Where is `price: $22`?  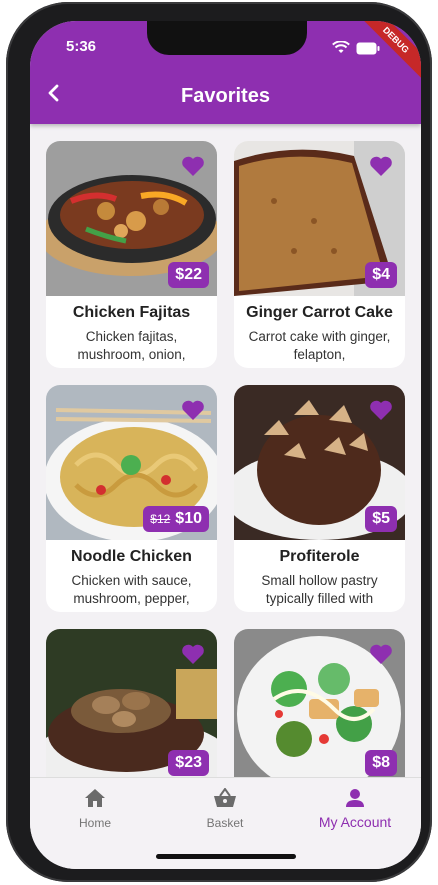 price: $22 is located at coordinates (188, 274).